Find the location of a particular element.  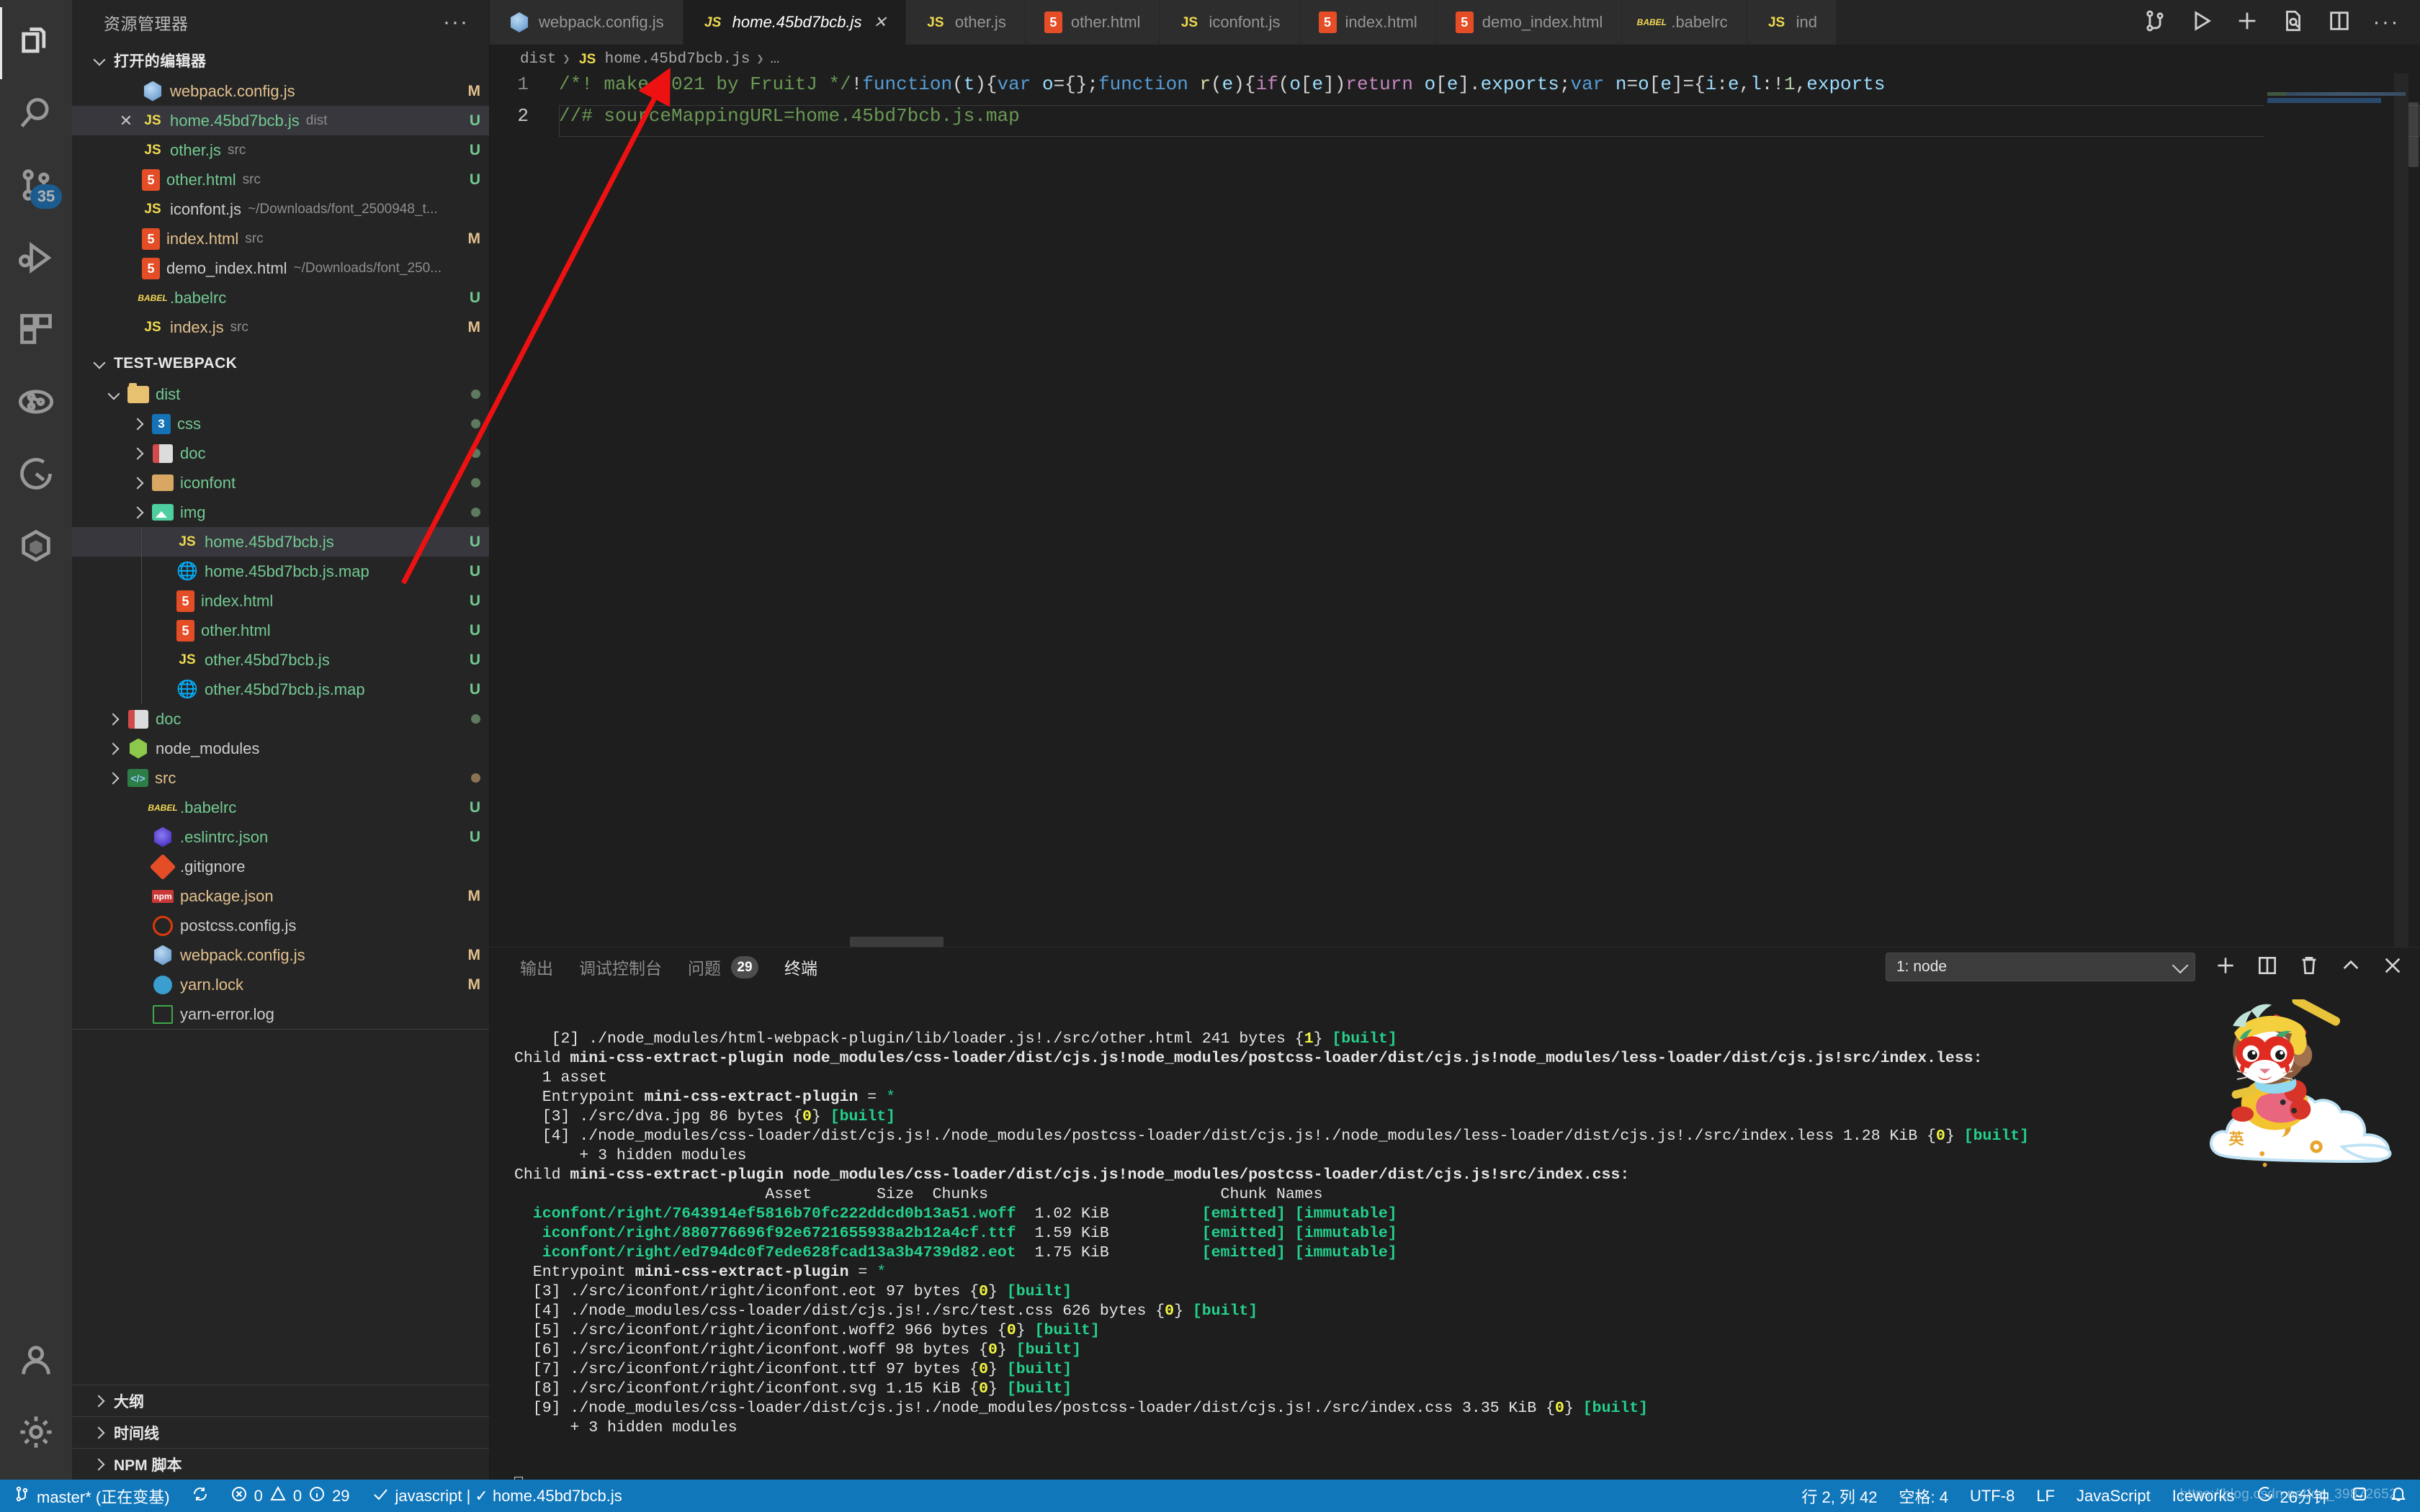

status-problems: 0 0 29 is located at coordinates (290, 1496).